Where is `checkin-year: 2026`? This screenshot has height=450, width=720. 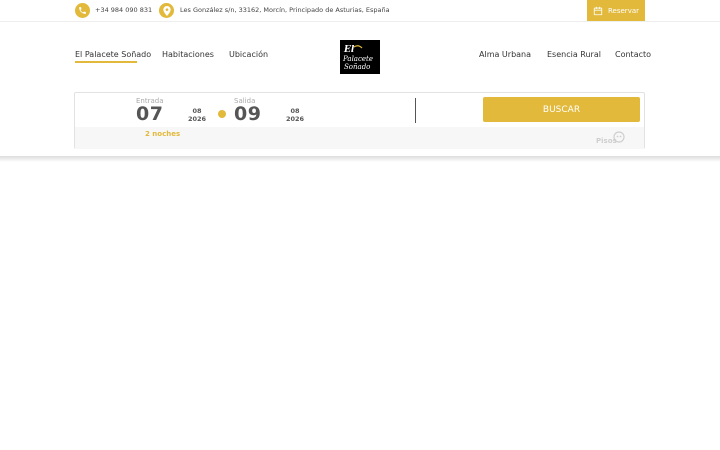
checkin-year: 2026 is located at coordinates (197, 119).